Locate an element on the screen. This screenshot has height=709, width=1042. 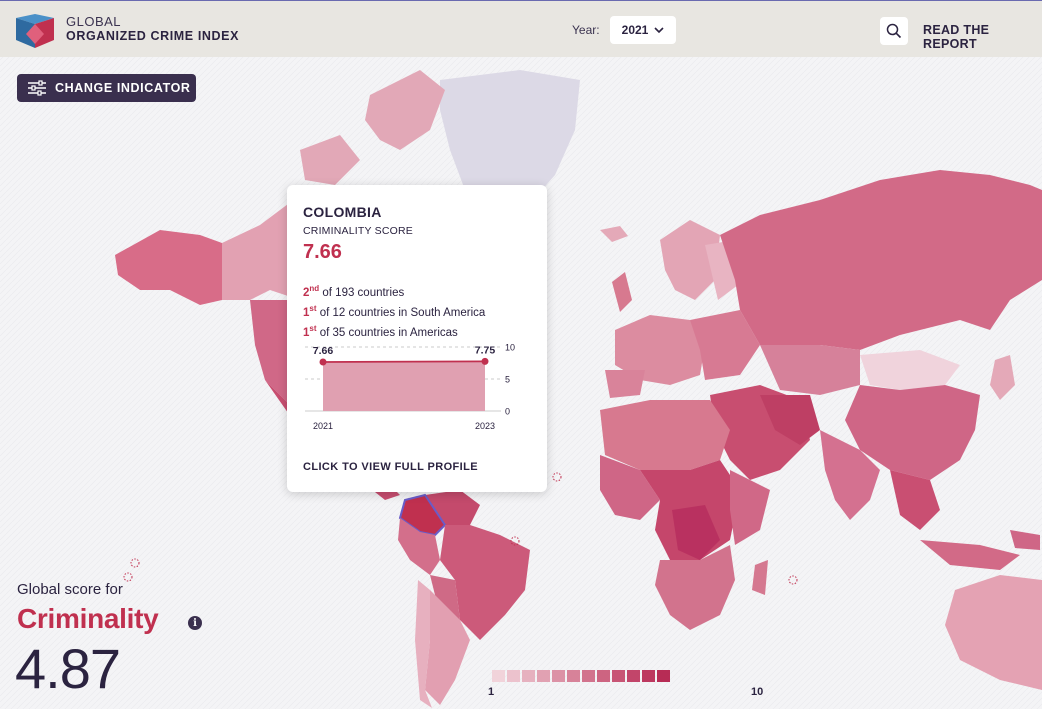
brand-title: GLOBAL ORGANIZED CRIME INDEX is located at coordinates (153, 29).